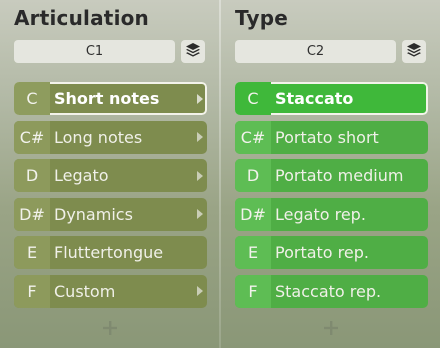 This screenshot has height=348, width=440. What do you see at coordinates (94, 51) in the screenshot?
I see `articulation-key-field: C1` at bounding box center [94, 51].